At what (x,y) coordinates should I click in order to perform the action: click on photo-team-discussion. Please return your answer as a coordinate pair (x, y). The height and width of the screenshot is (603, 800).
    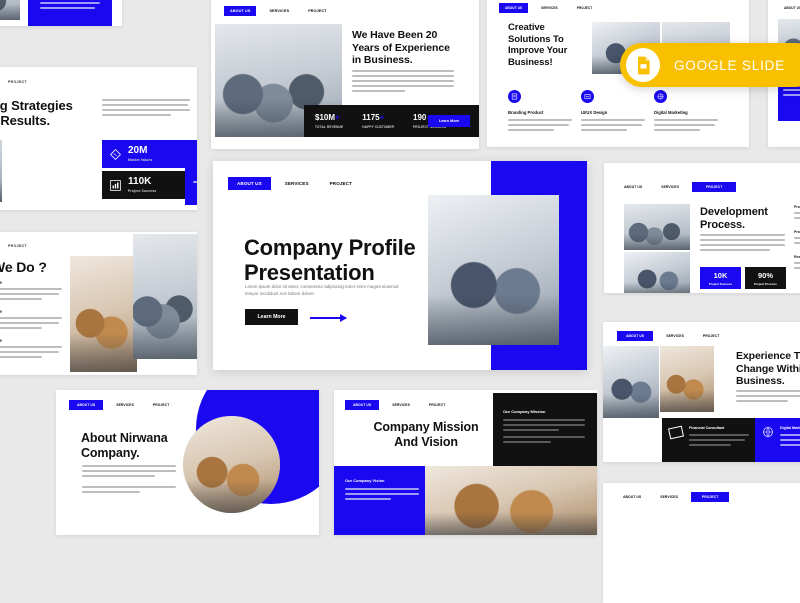
    Looking at the image, I should click on (511, 500).